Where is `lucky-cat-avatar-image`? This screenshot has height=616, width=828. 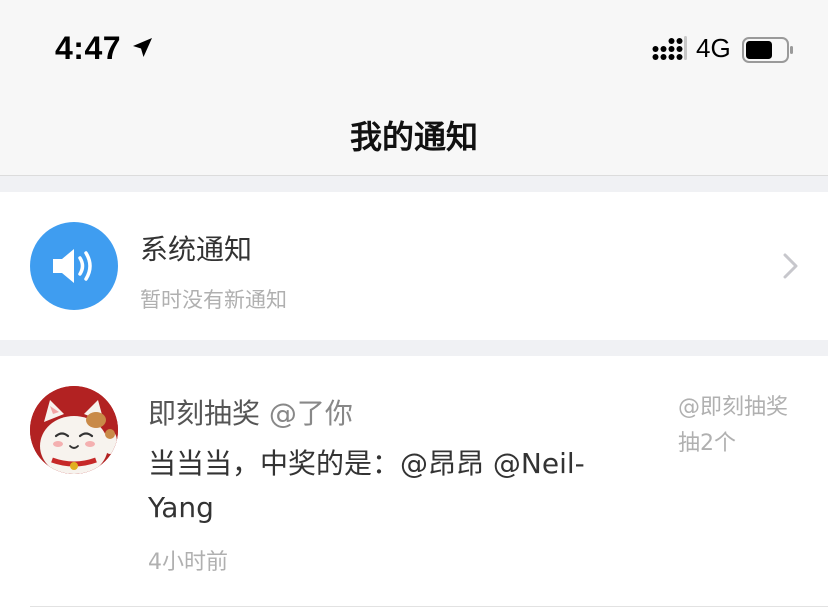 lucky-cat-avatar-image is located at coordinates (74, 430).